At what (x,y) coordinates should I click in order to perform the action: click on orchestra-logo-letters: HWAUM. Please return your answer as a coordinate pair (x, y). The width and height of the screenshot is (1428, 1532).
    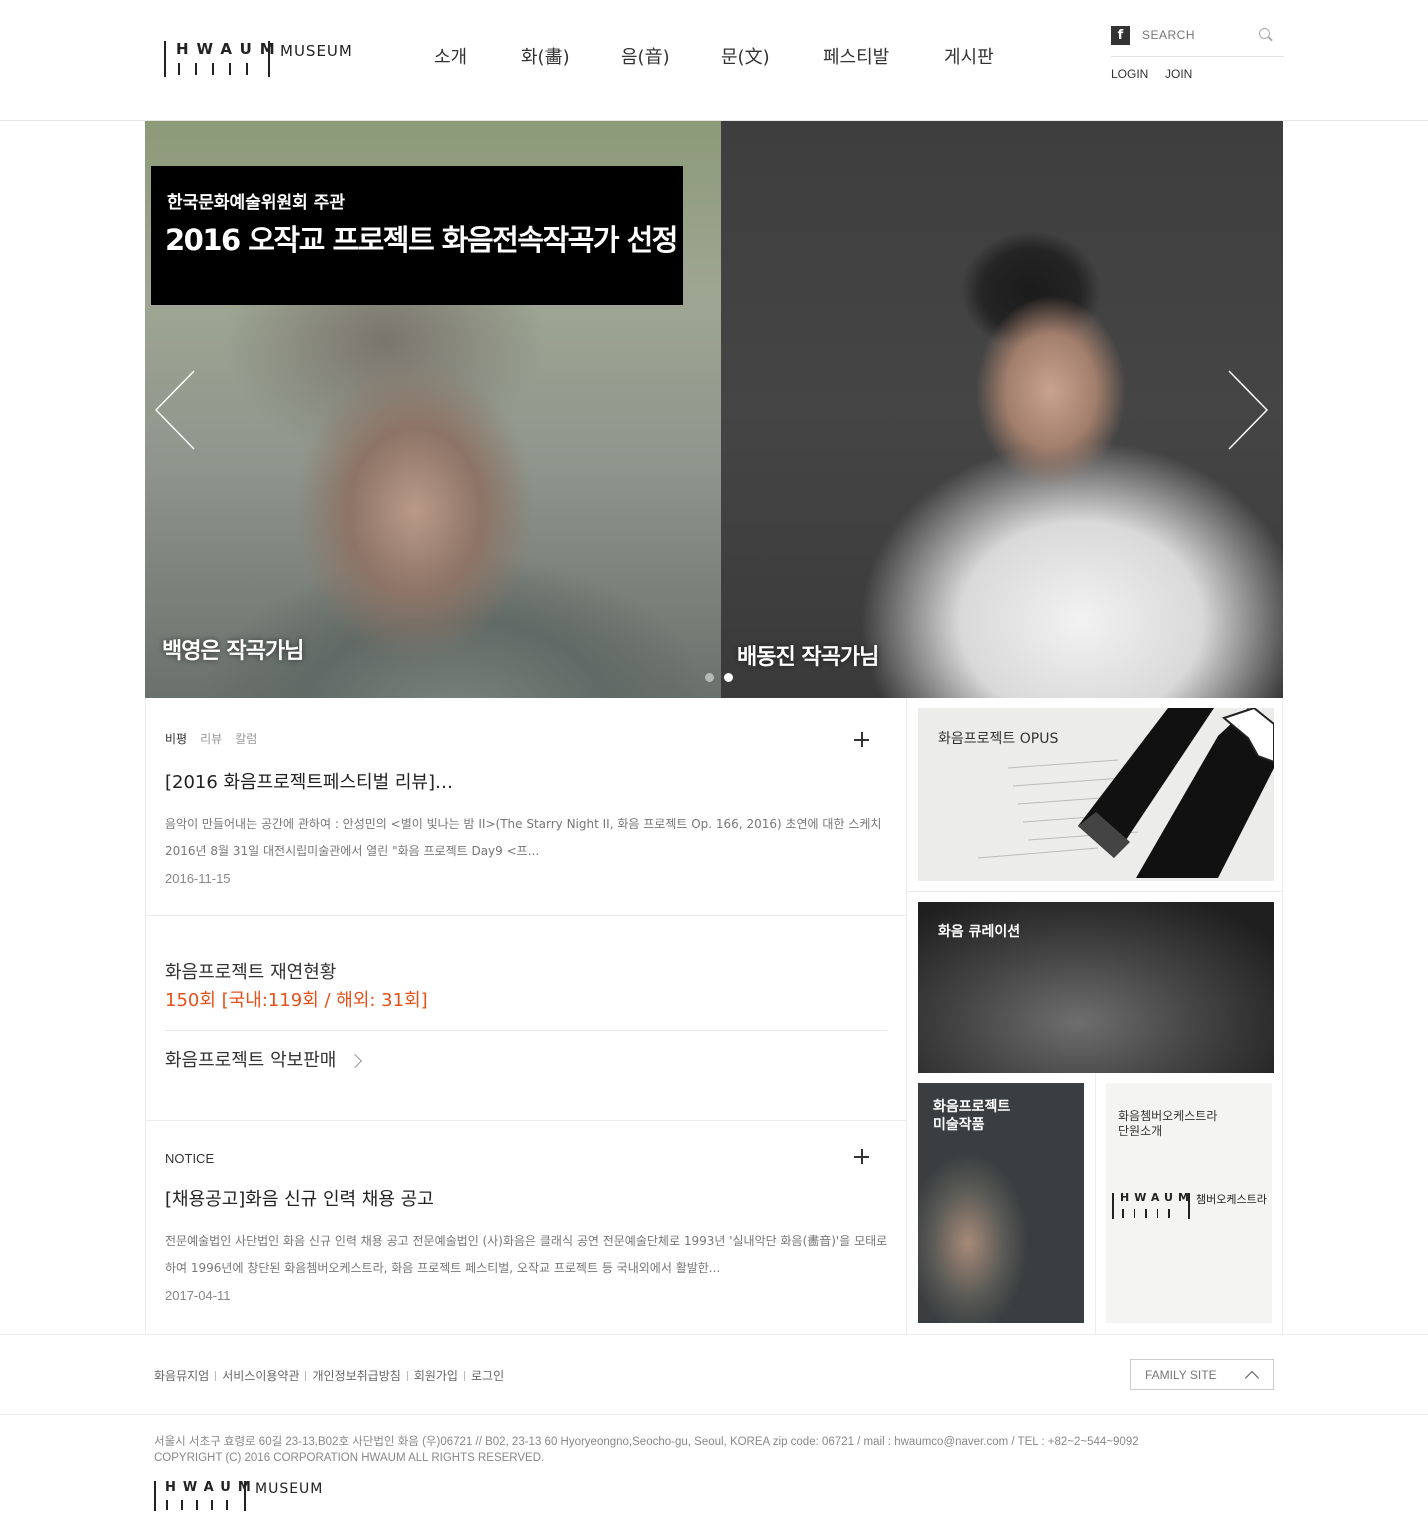
    Looking at the image, I should click on (1157, 1197).